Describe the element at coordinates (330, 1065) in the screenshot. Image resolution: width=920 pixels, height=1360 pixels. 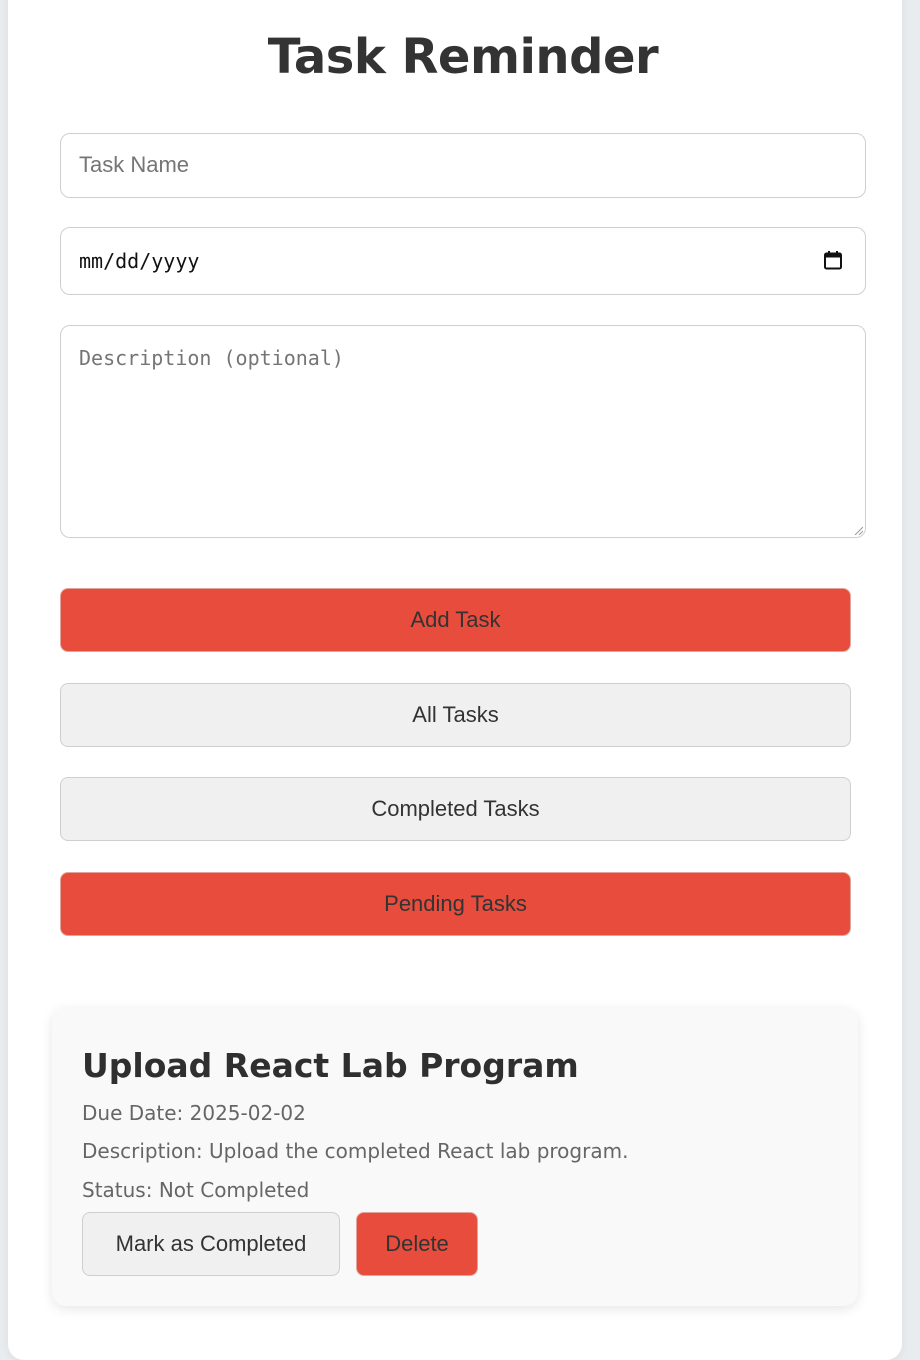
I see `task-title: Upload React Lab Program` at that location.